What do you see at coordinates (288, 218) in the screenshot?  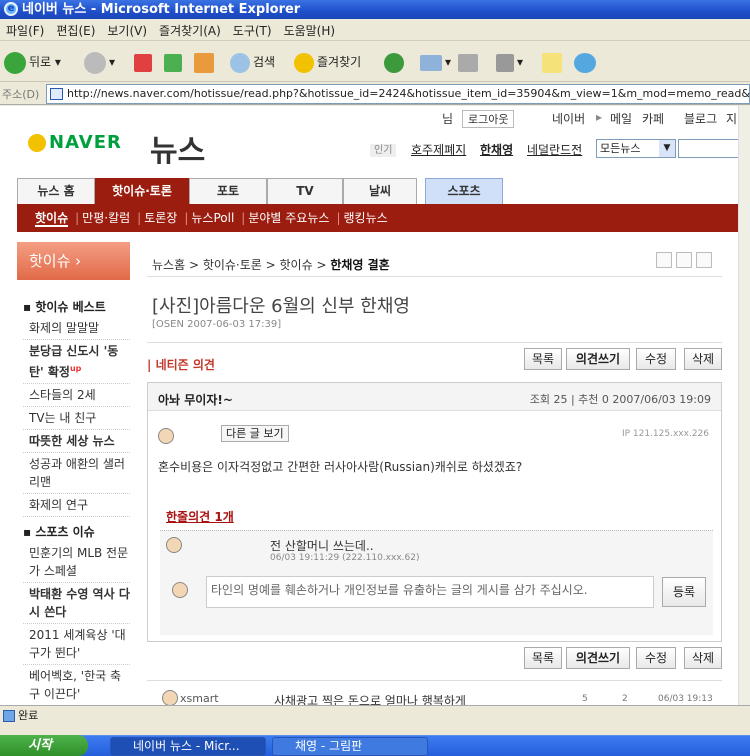 I see `subnav-section-news: 분야별 주요뉴스` at bounding box center [288, 218].